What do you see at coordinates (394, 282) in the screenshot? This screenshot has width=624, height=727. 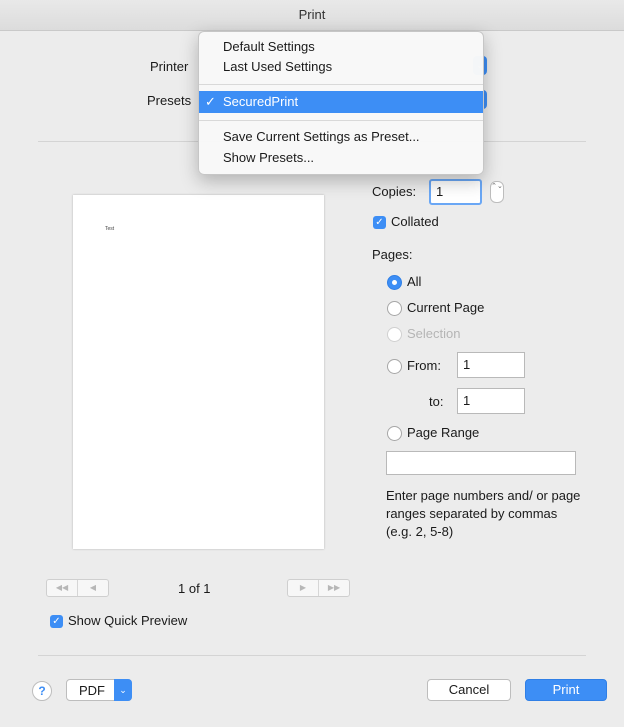 I see `pages-all-radio` at bounding box center [394, 282].